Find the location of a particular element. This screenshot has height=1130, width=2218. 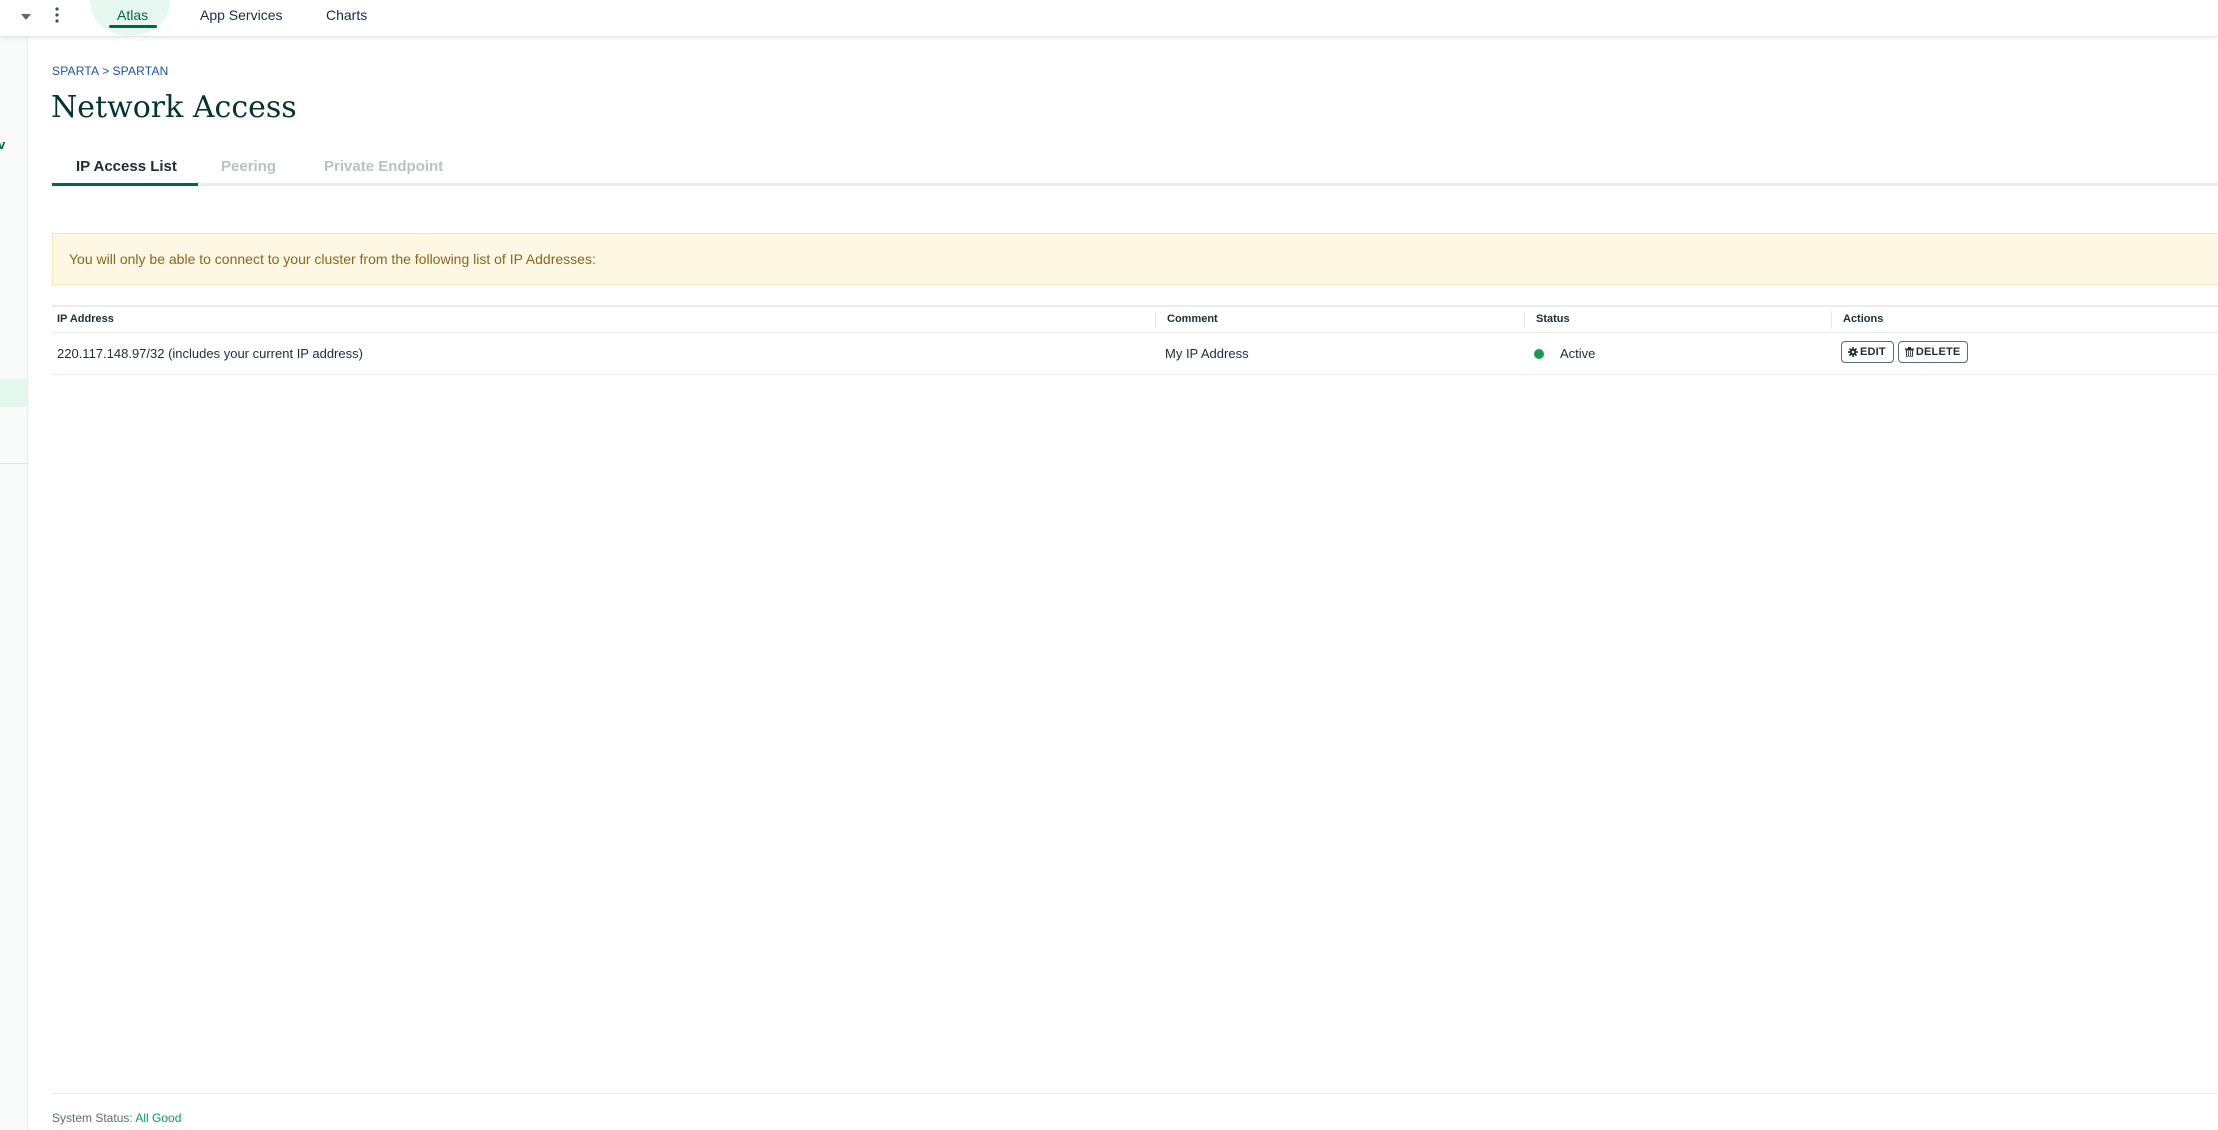

breadcrumb-org-link: SPARTA is located at coordinates (75, 71).